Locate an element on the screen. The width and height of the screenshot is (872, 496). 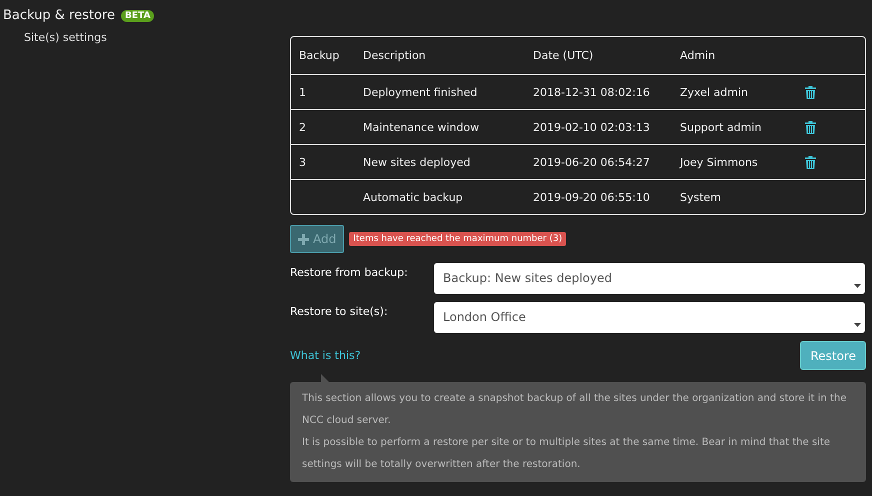
table-cell: 2018-12-31 08:02:16 is located at coordinates (591, 92).